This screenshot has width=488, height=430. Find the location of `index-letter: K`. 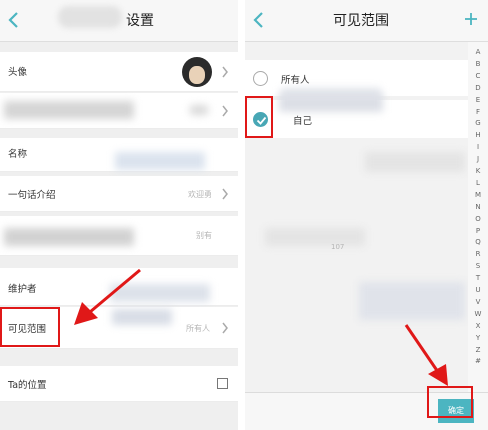

index-letter: K is located at coordinates (478, 171).